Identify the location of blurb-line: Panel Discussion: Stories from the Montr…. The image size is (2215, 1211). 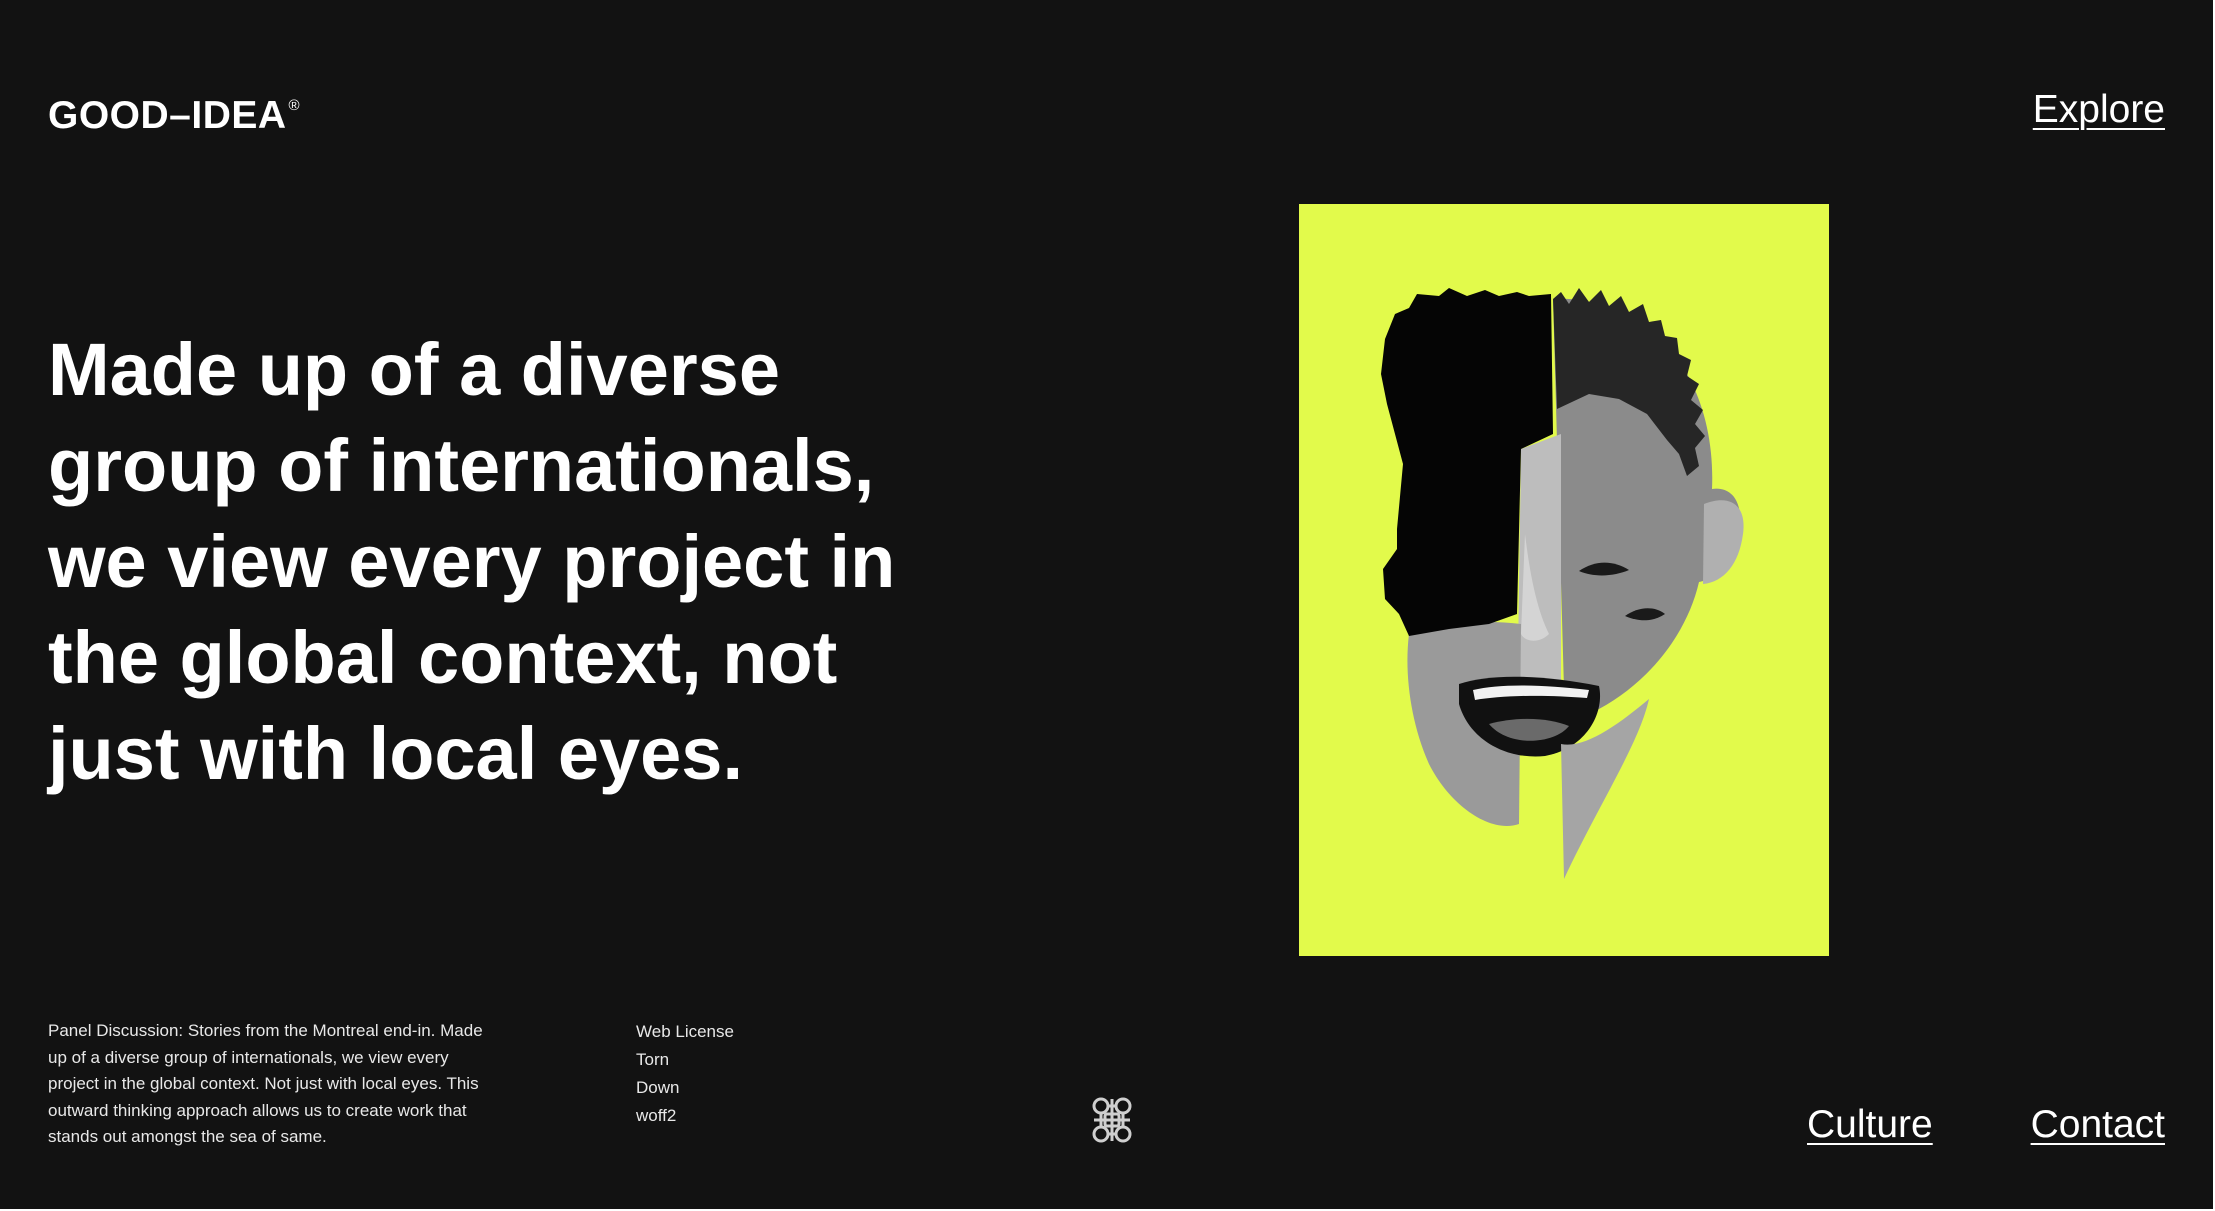
(265, 1030).